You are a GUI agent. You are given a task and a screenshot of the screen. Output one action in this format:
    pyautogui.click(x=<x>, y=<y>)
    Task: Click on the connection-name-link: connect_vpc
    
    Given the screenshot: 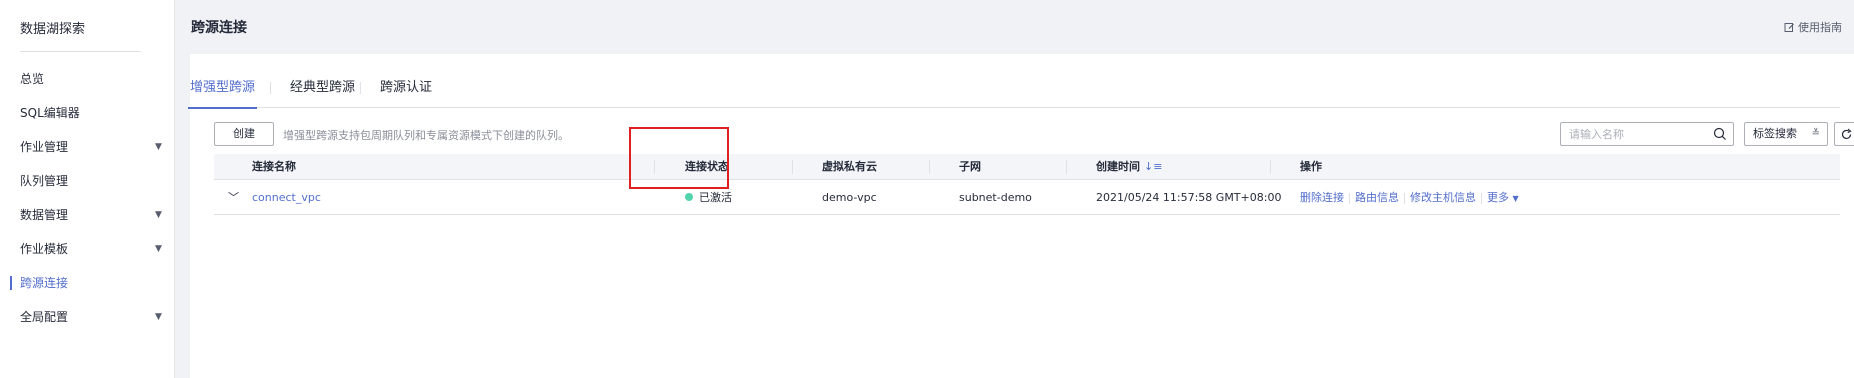 What is the action you would take?
    pyautogui.click(x=286, y=197)
    